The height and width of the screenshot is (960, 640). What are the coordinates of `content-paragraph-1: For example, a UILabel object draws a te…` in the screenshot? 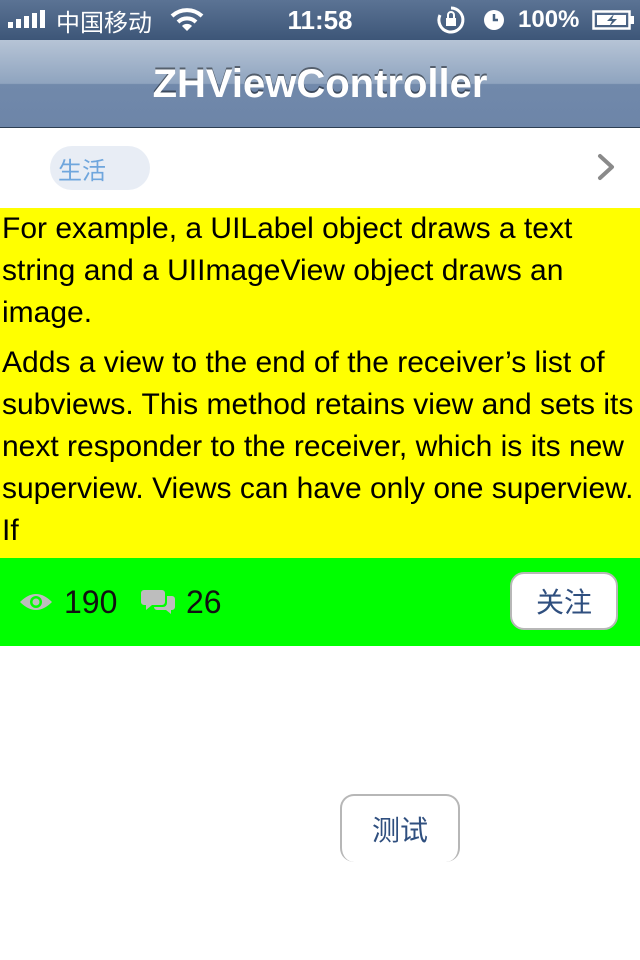 It's located at (287, 270).